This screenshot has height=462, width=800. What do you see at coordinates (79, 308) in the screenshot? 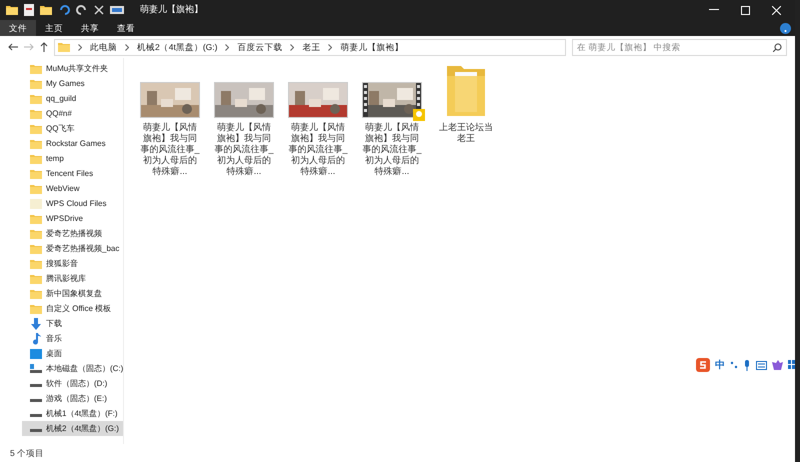
I see `nav-label: 自定义 Office 模板` at bounding box center [79, 308].